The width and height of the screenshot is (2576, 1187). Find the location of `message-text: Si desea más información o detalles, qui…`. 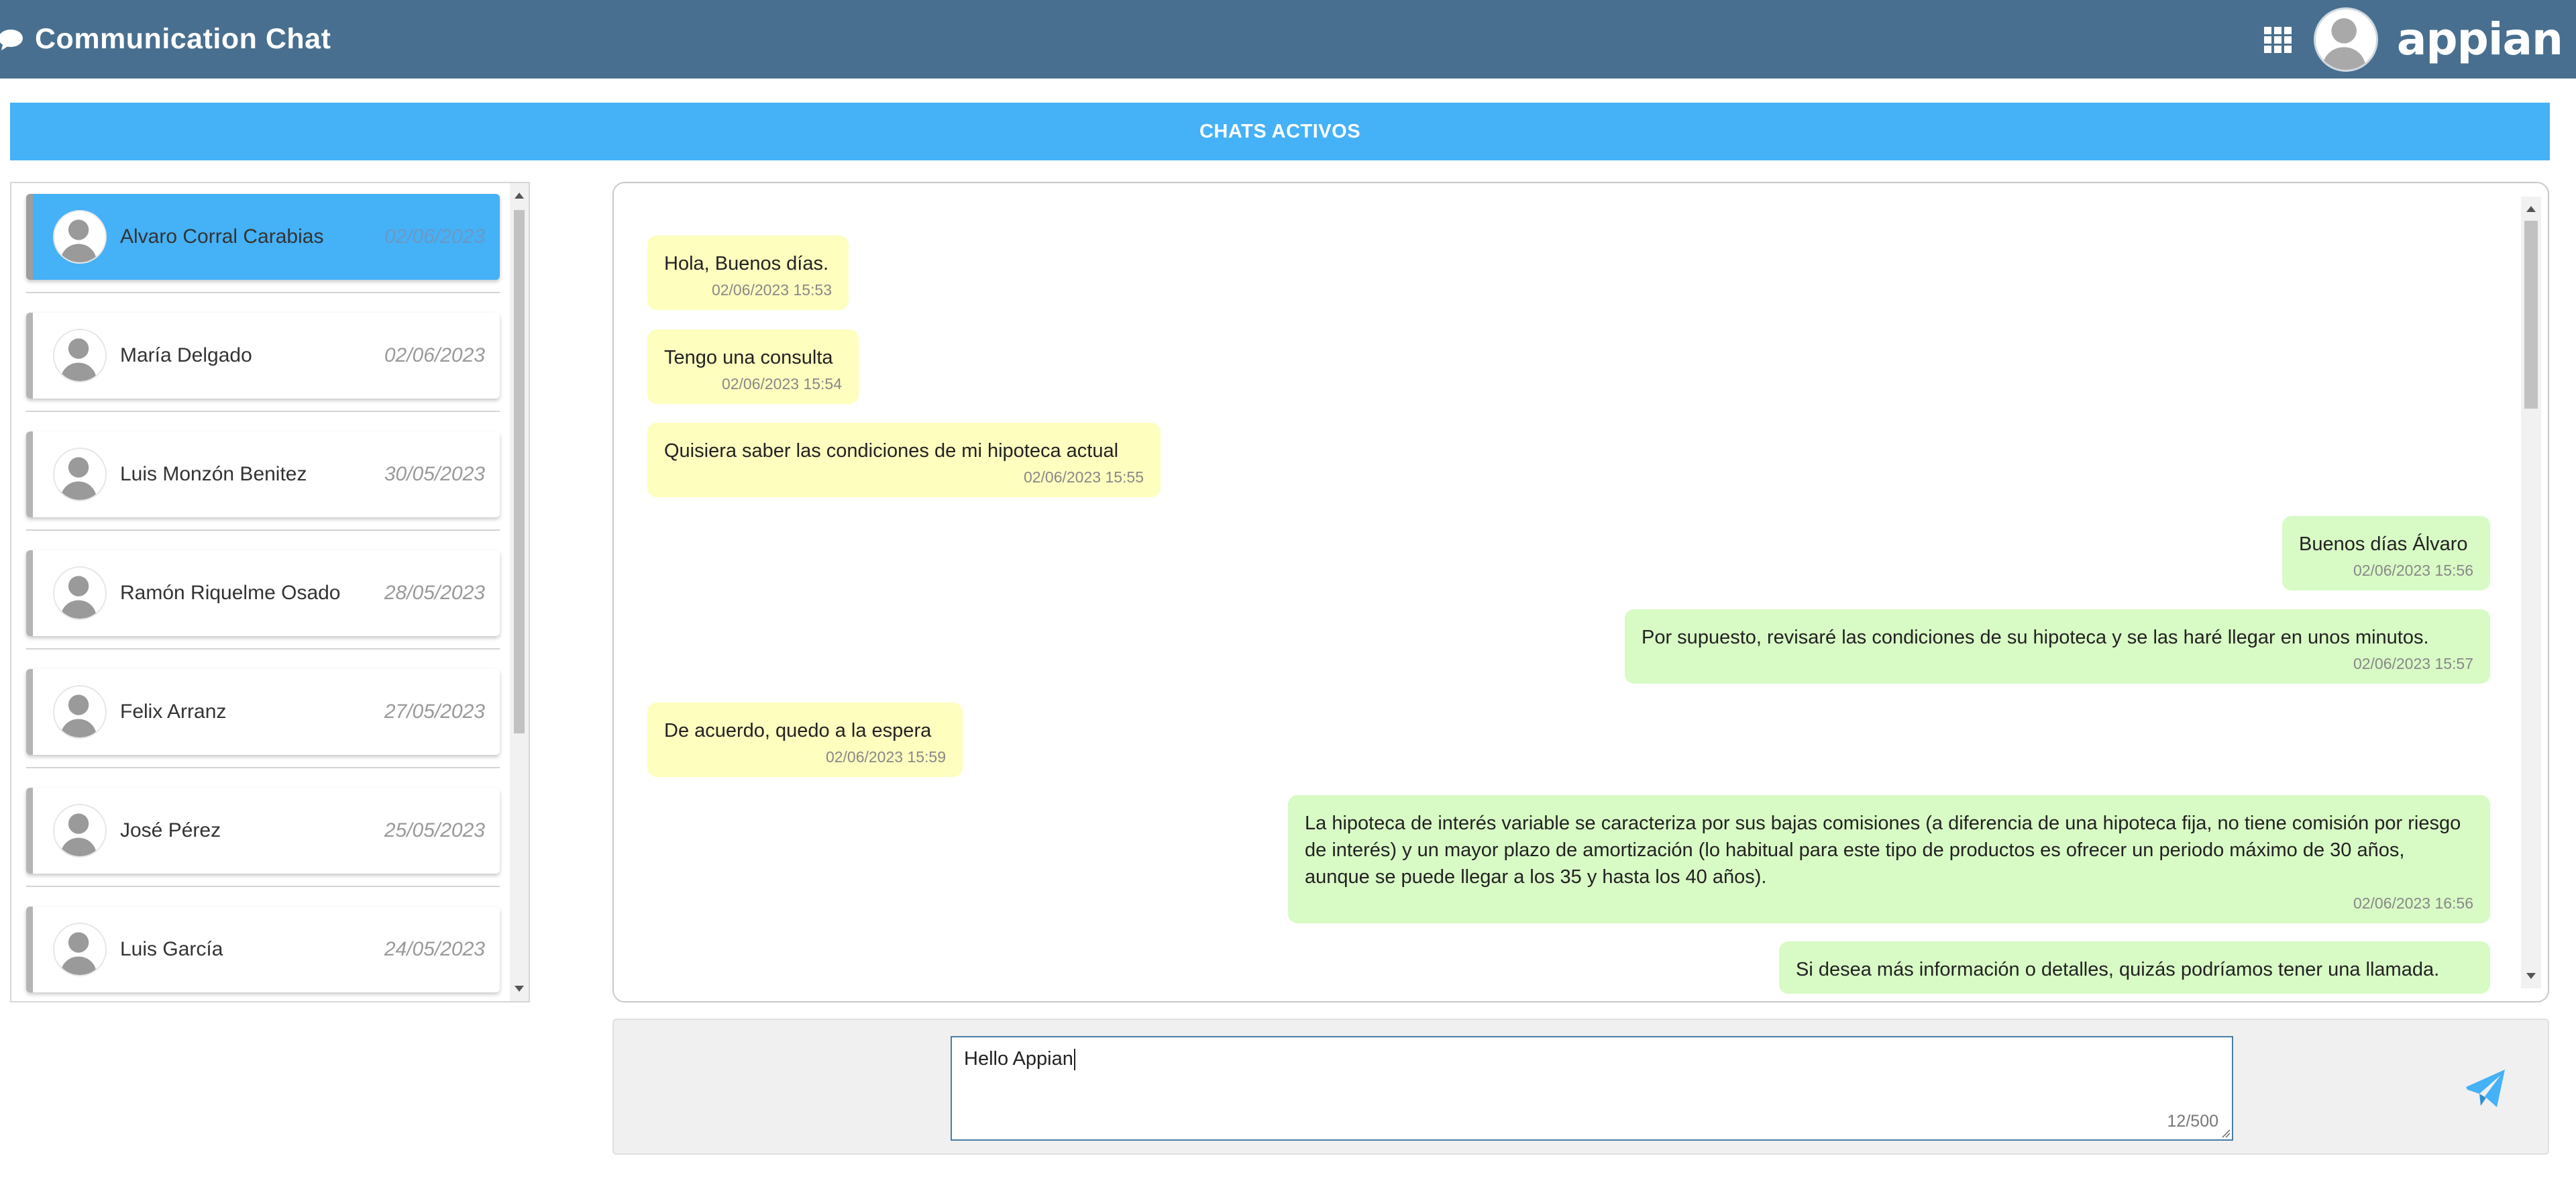

message-text: Si desea más información o detalles, qui… is located at coordinates (2118, 969).